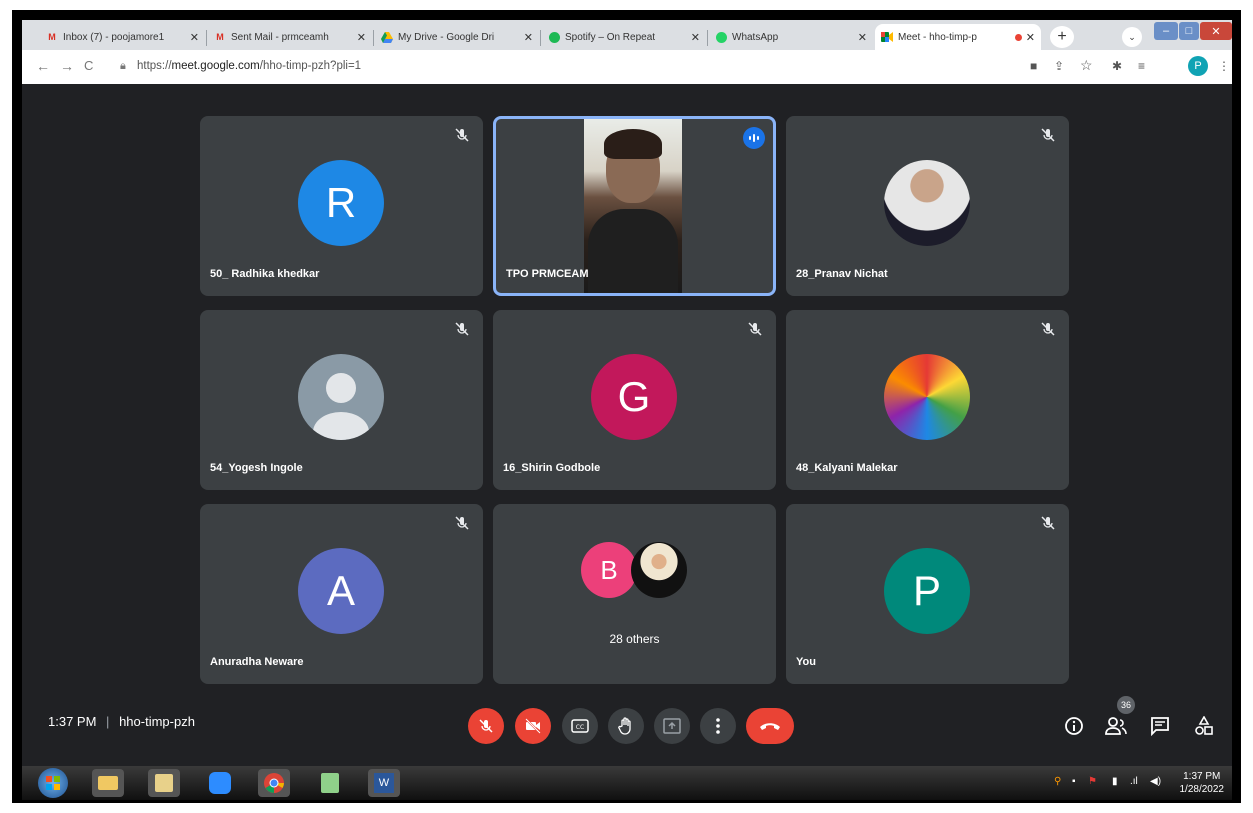  I want to click on more-options-button, so click(718, 726).